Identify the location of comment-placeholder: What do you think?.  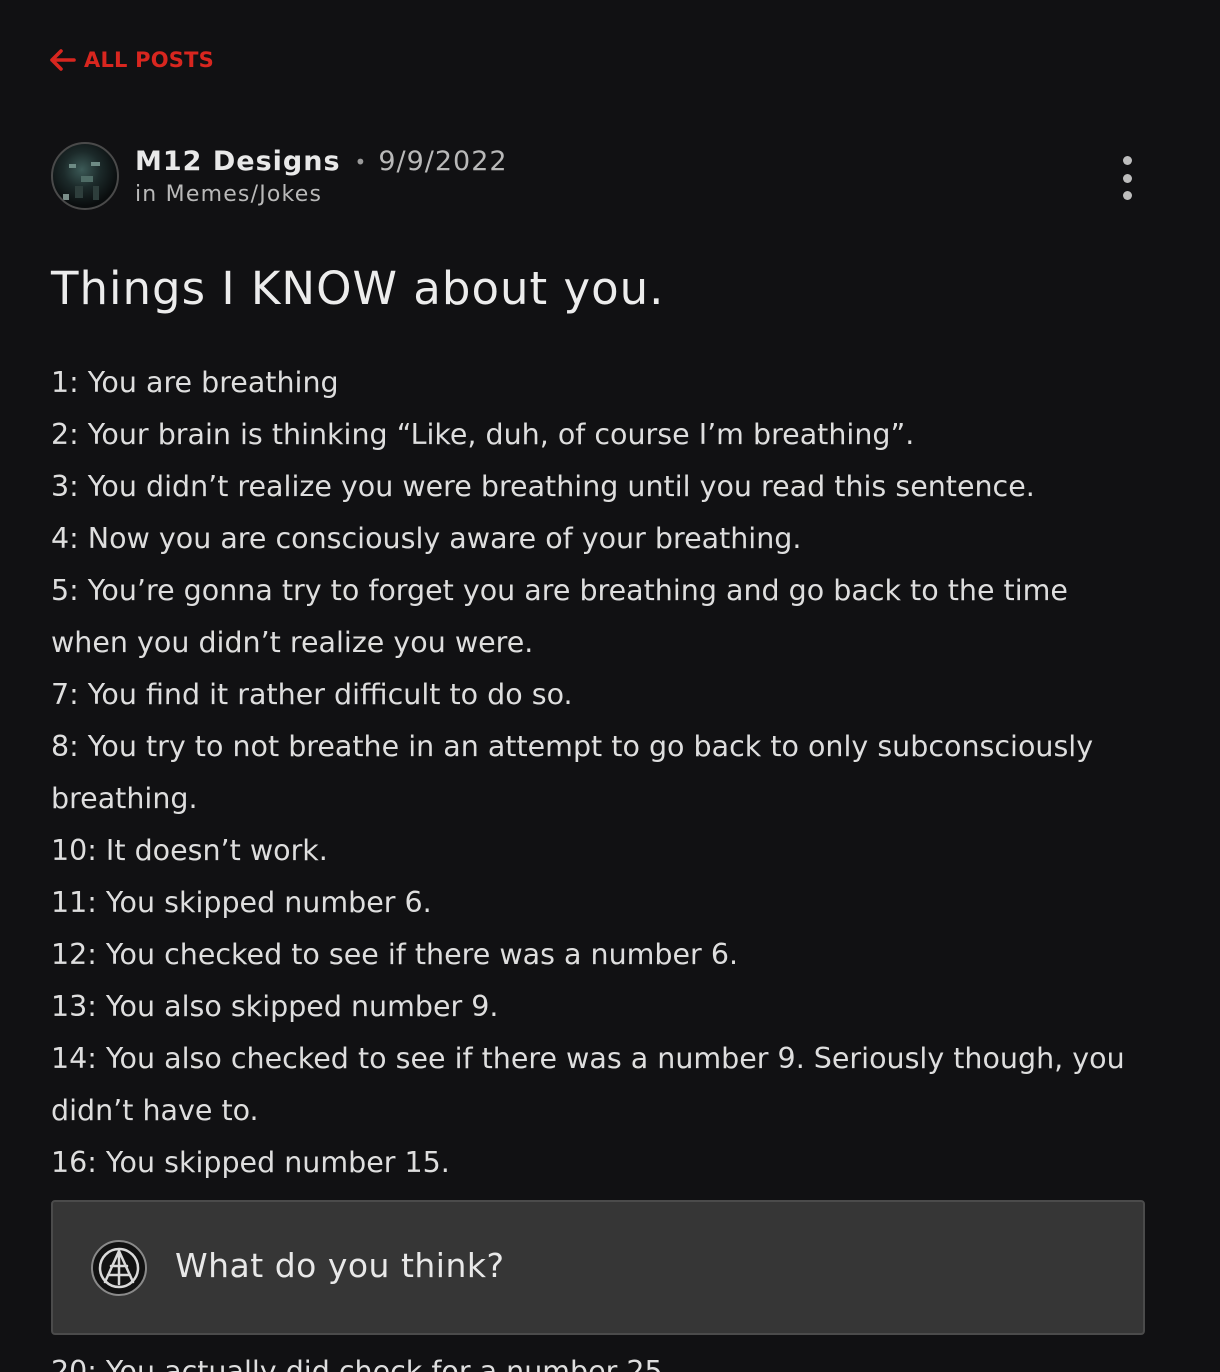
(340, 1265).